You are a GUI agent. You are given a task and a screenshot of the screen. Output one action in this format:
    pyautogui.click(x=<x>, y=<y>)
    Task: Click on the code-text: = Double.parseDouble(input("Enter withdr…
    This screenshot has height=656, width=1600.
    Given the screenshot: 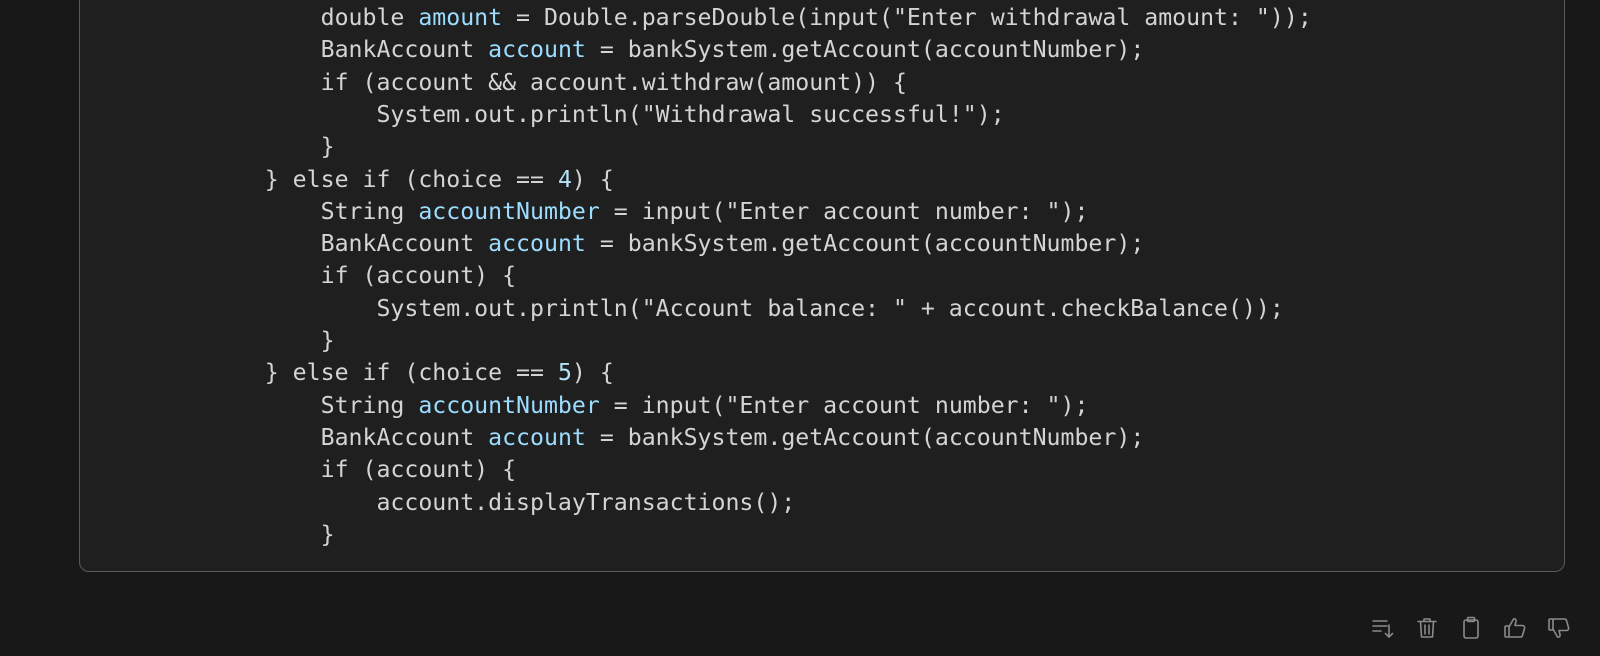 What is the action you would take?
    pyautogui.click(x=907, y=17)
    